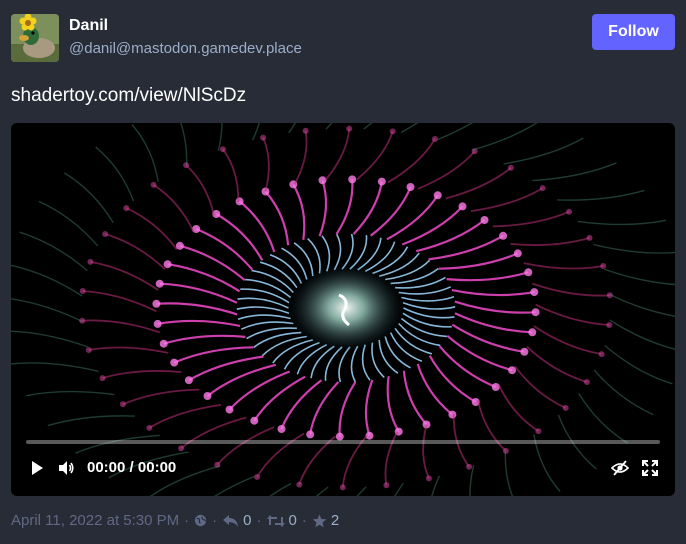 This screenshot has width=686, height=544. I want to click on follow-button: Follow, so click(633, 32).